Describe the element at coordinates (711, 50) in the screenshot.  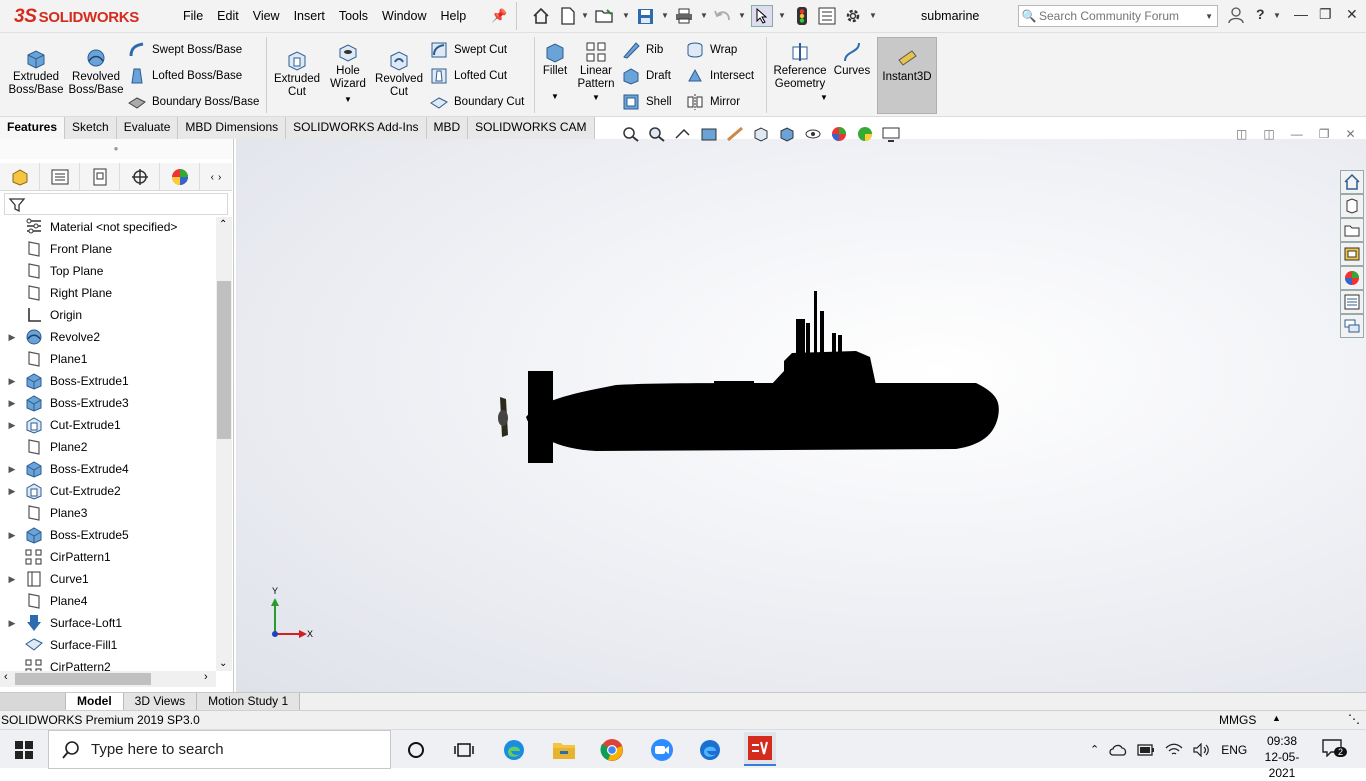
I see `wrap-button: Wrap` at that location.